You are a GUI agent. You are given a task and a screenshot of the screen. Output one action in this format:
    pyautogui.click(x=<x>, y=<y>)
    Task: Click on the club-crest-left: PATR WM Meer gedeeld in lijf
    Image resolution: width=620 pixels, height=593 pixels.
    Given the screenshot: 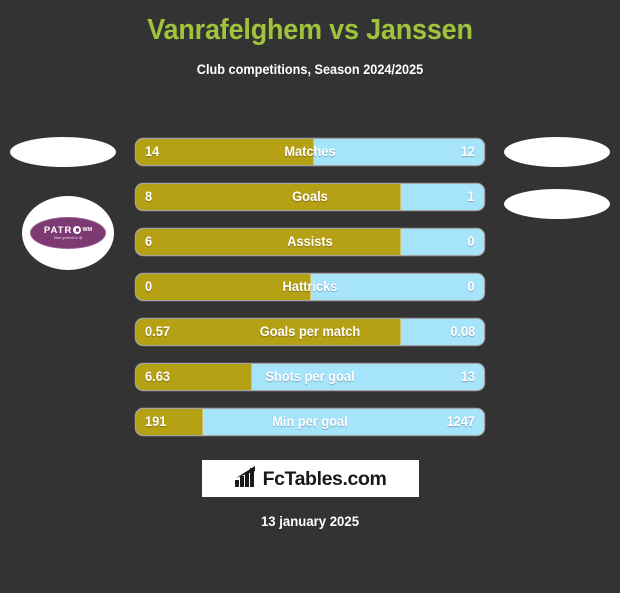 What is the action you would take?
    pyautogui.click(x=68, y=233)
    